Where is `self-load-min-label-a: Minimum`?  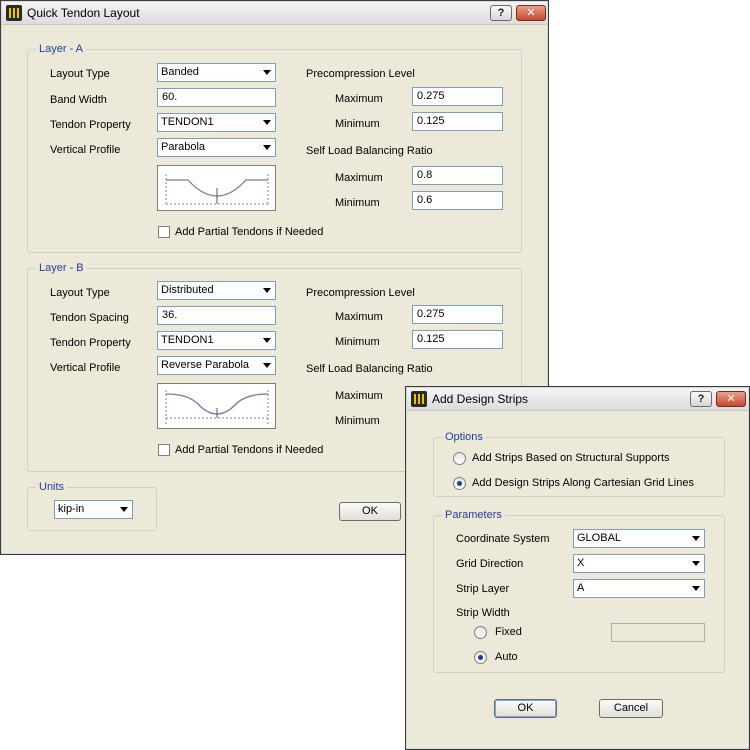 self-load-min-label-a: Minimum is located at coordinates (357, 203).